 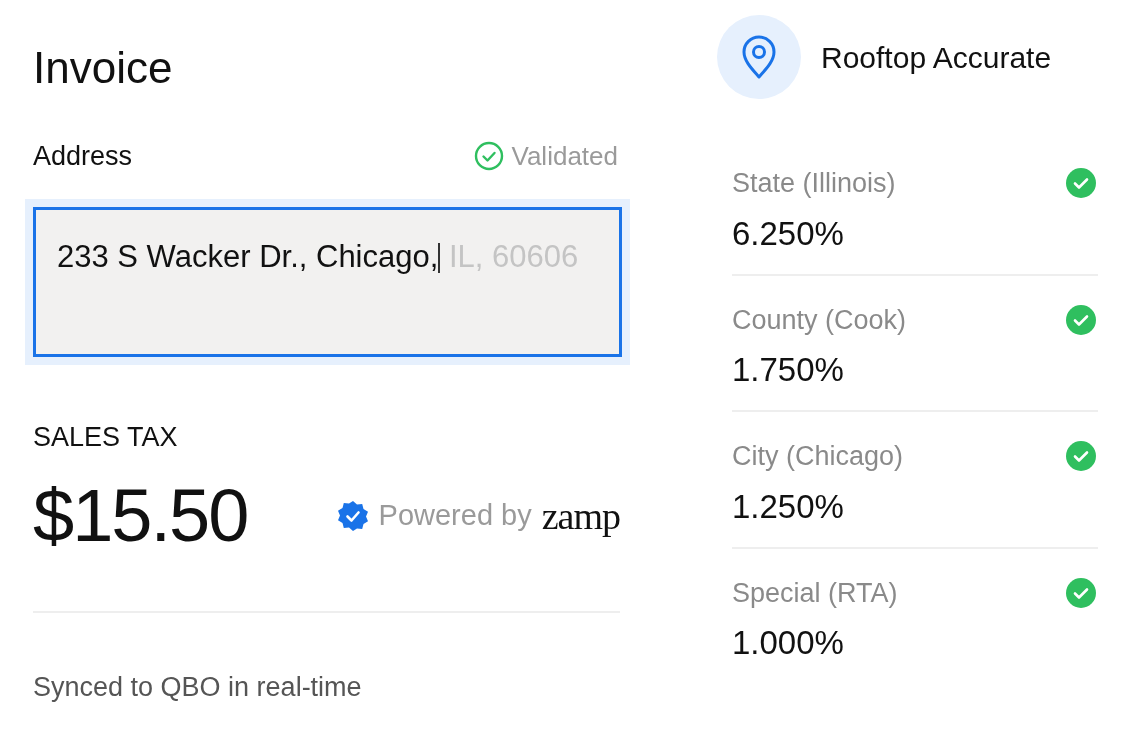 I want to click on validation-status: Validated, so click(x=564, y=156).